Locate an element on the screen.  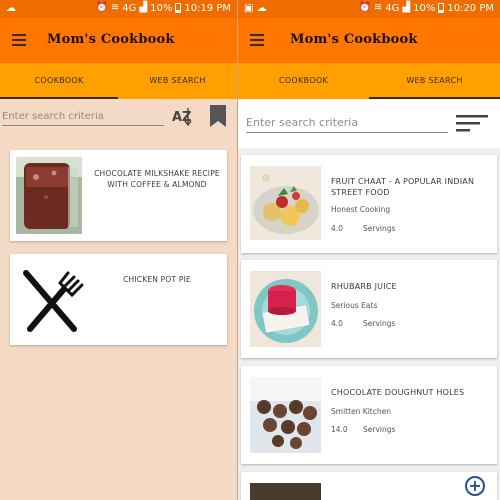
bookmark-icon is located at coordinates (218, 116).